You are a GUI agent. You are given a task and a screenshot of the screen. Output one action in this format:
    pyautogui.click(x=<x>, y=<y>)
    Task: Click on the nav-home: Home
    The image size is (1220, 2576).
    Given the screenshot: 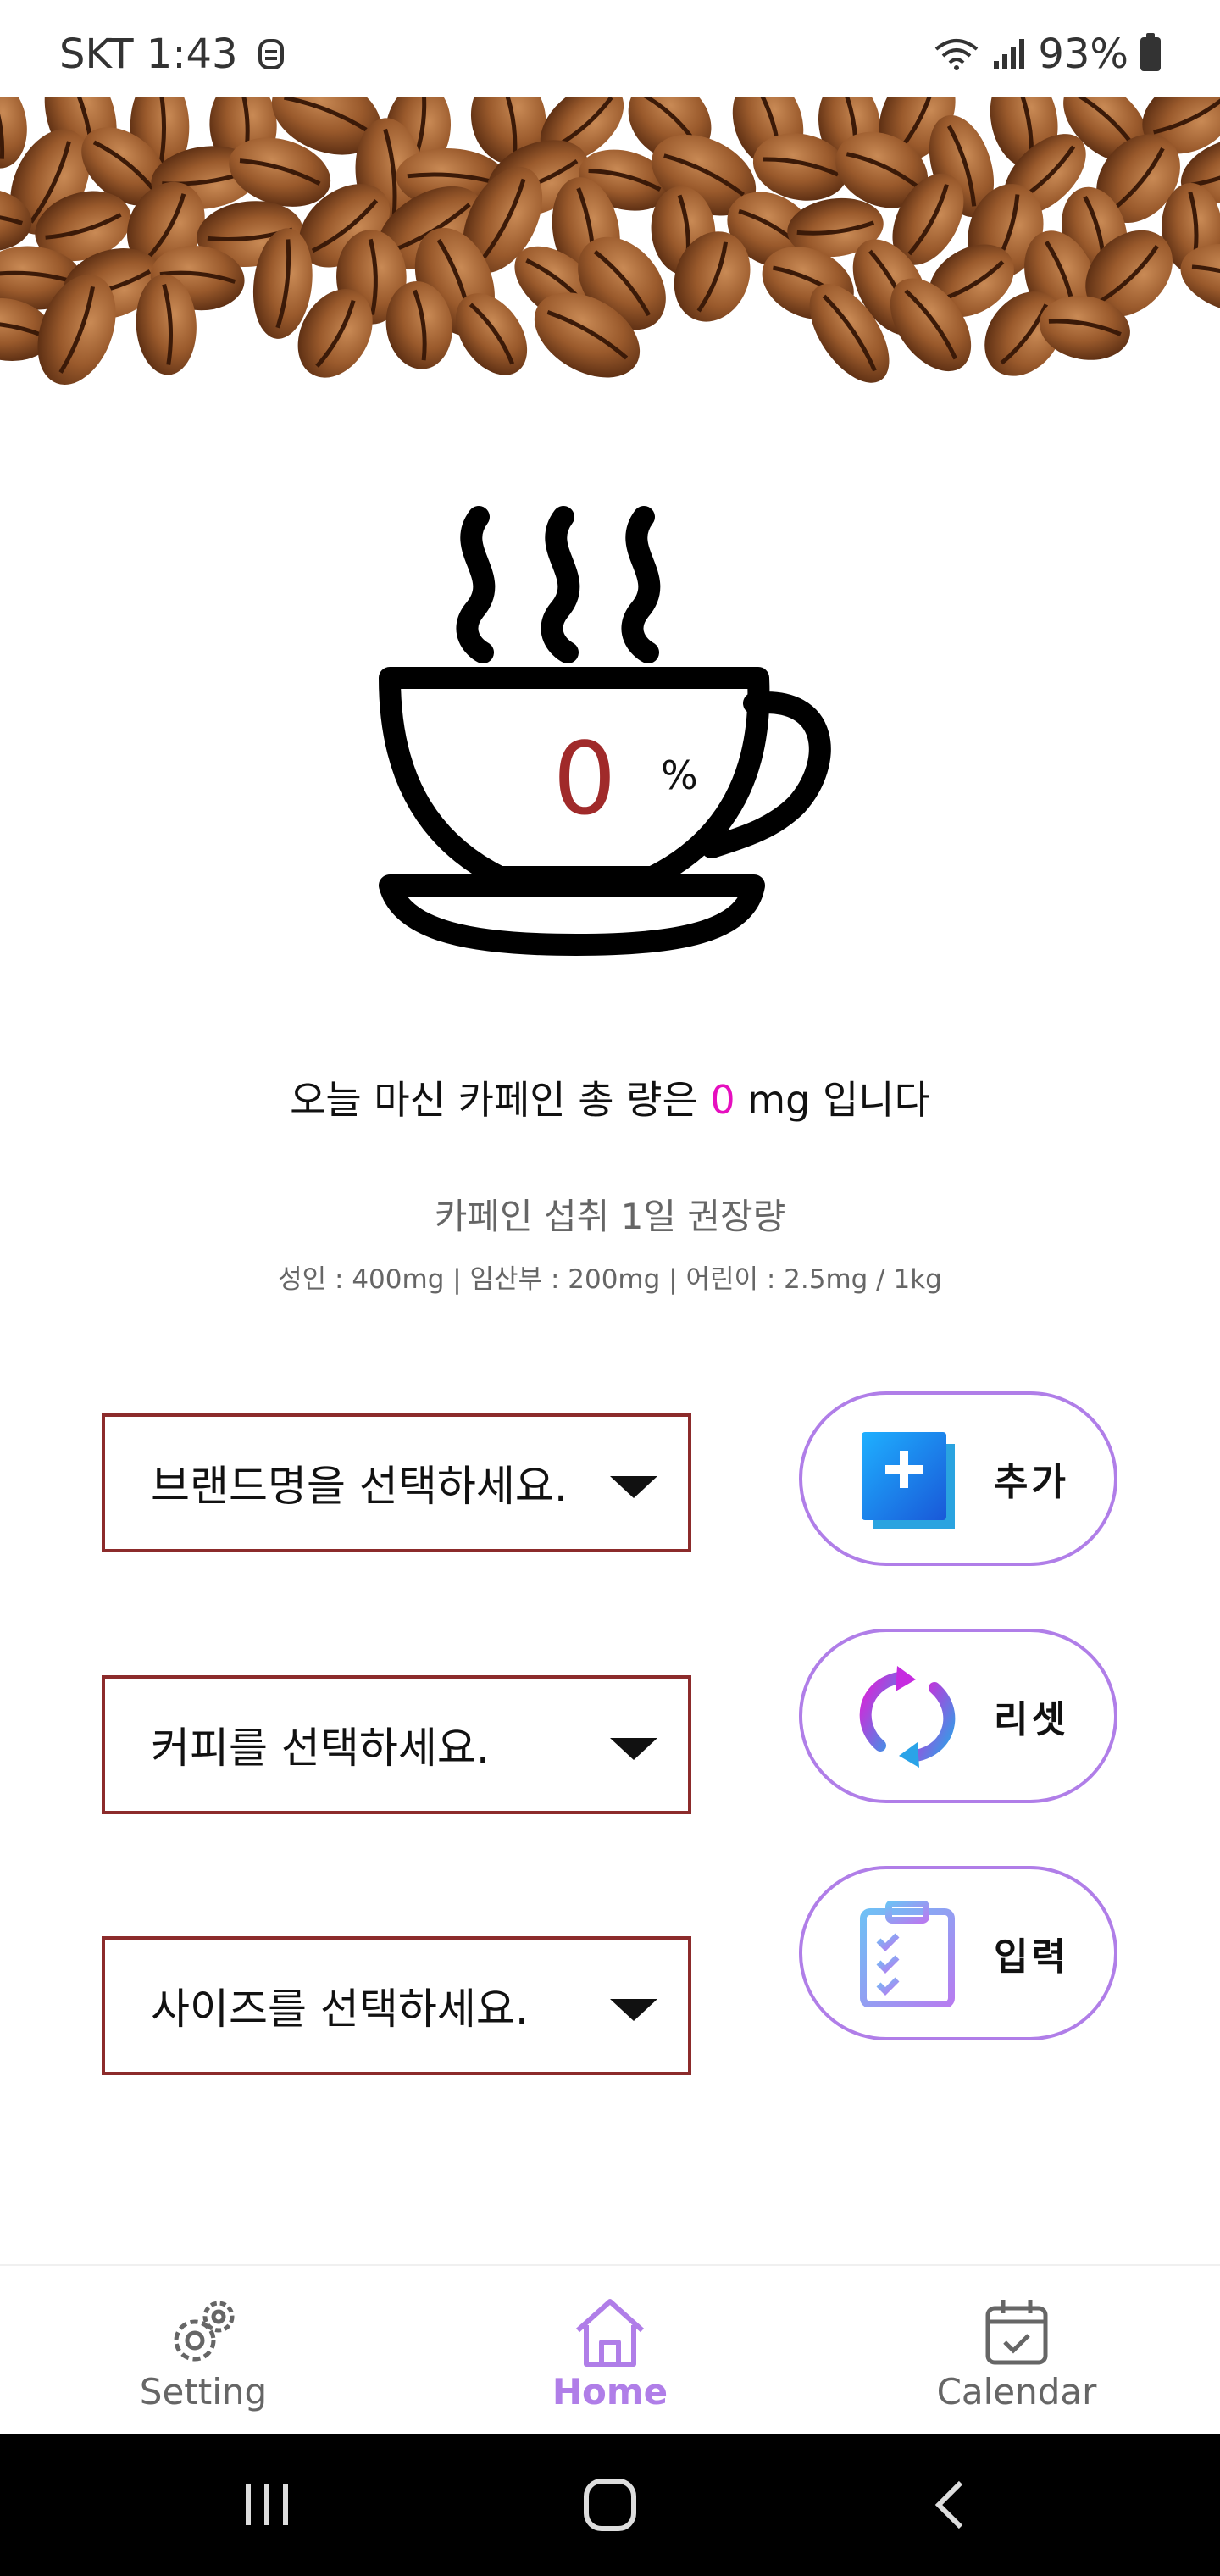 What is the action you would take?
    pyautogui.click(x=610, y=2350)
    